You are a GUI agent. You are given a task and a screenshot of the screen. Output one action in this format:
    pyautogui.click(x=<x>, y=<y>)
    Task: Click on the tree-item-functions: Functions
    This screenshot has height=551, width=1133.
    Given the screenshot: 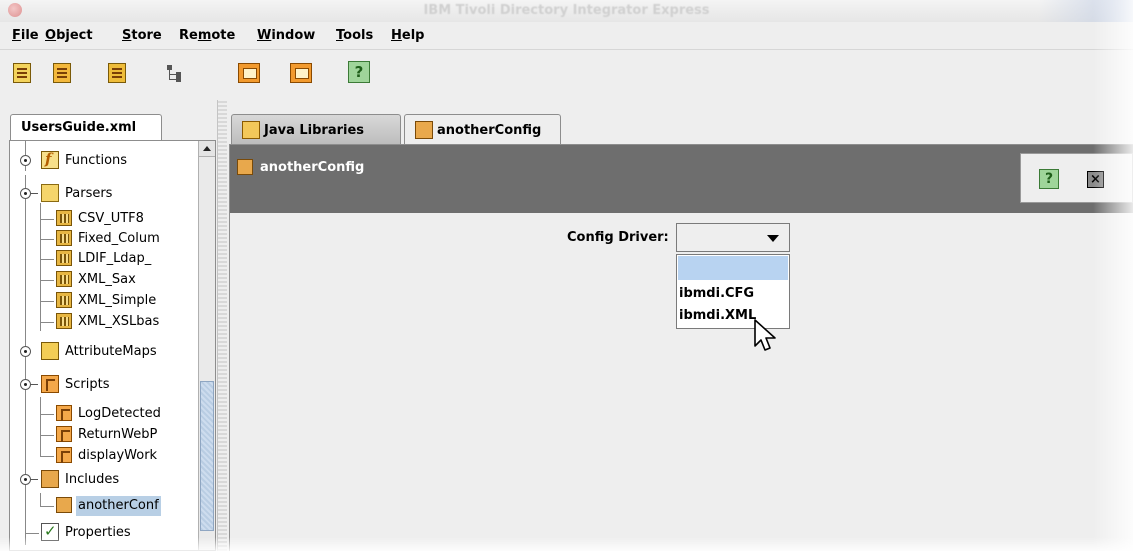 What is the action you would take?
    pyautogui.click(x=105, y=161)
    